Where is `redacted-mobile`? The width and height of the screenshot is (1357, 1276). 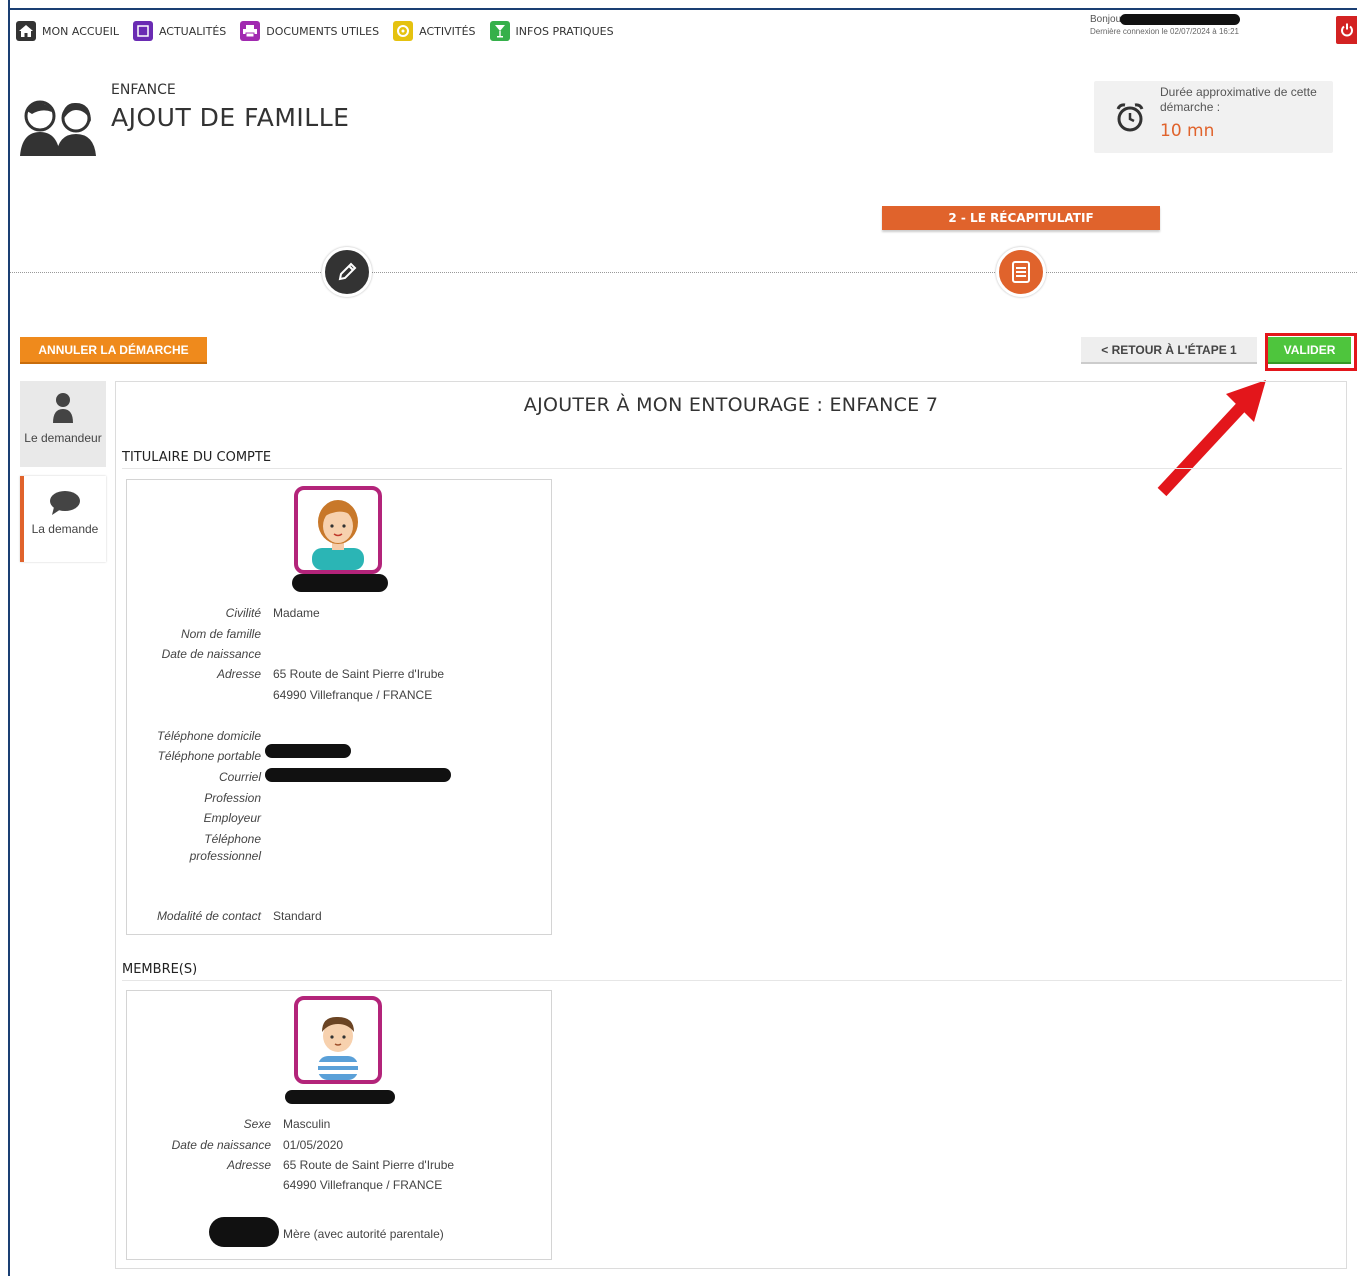 redacted-mobile is located at coordinates (308, 751).